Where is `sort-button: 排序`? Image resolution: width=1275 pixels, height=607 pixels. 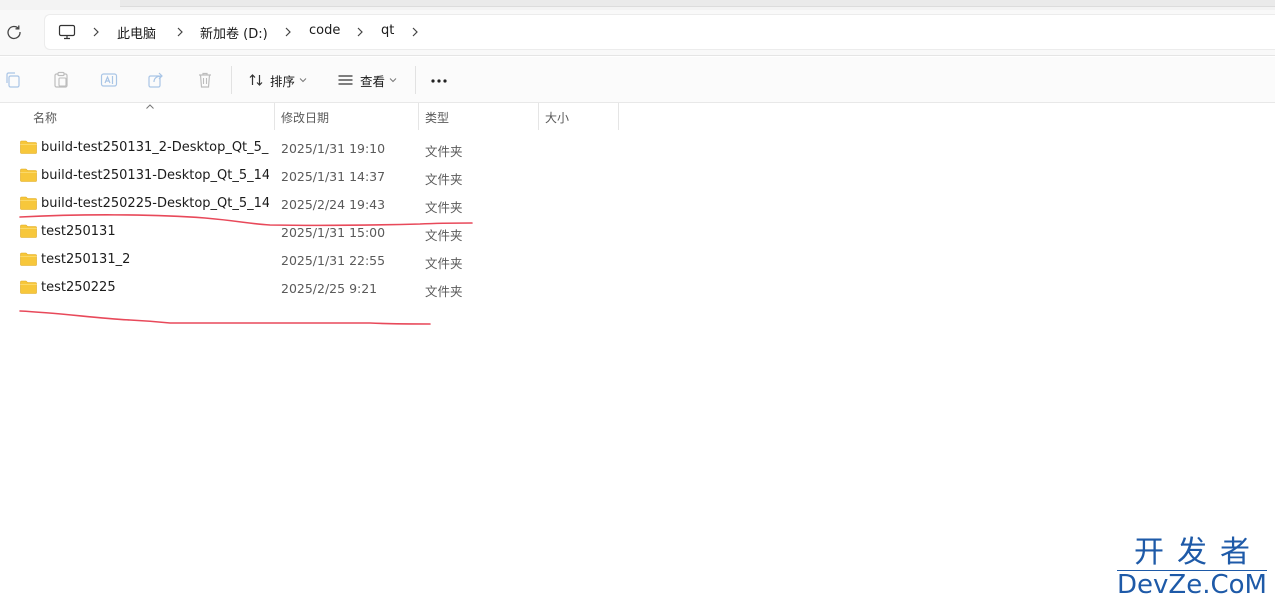
sort-button: 排序 is located at coordinates (280, 80).